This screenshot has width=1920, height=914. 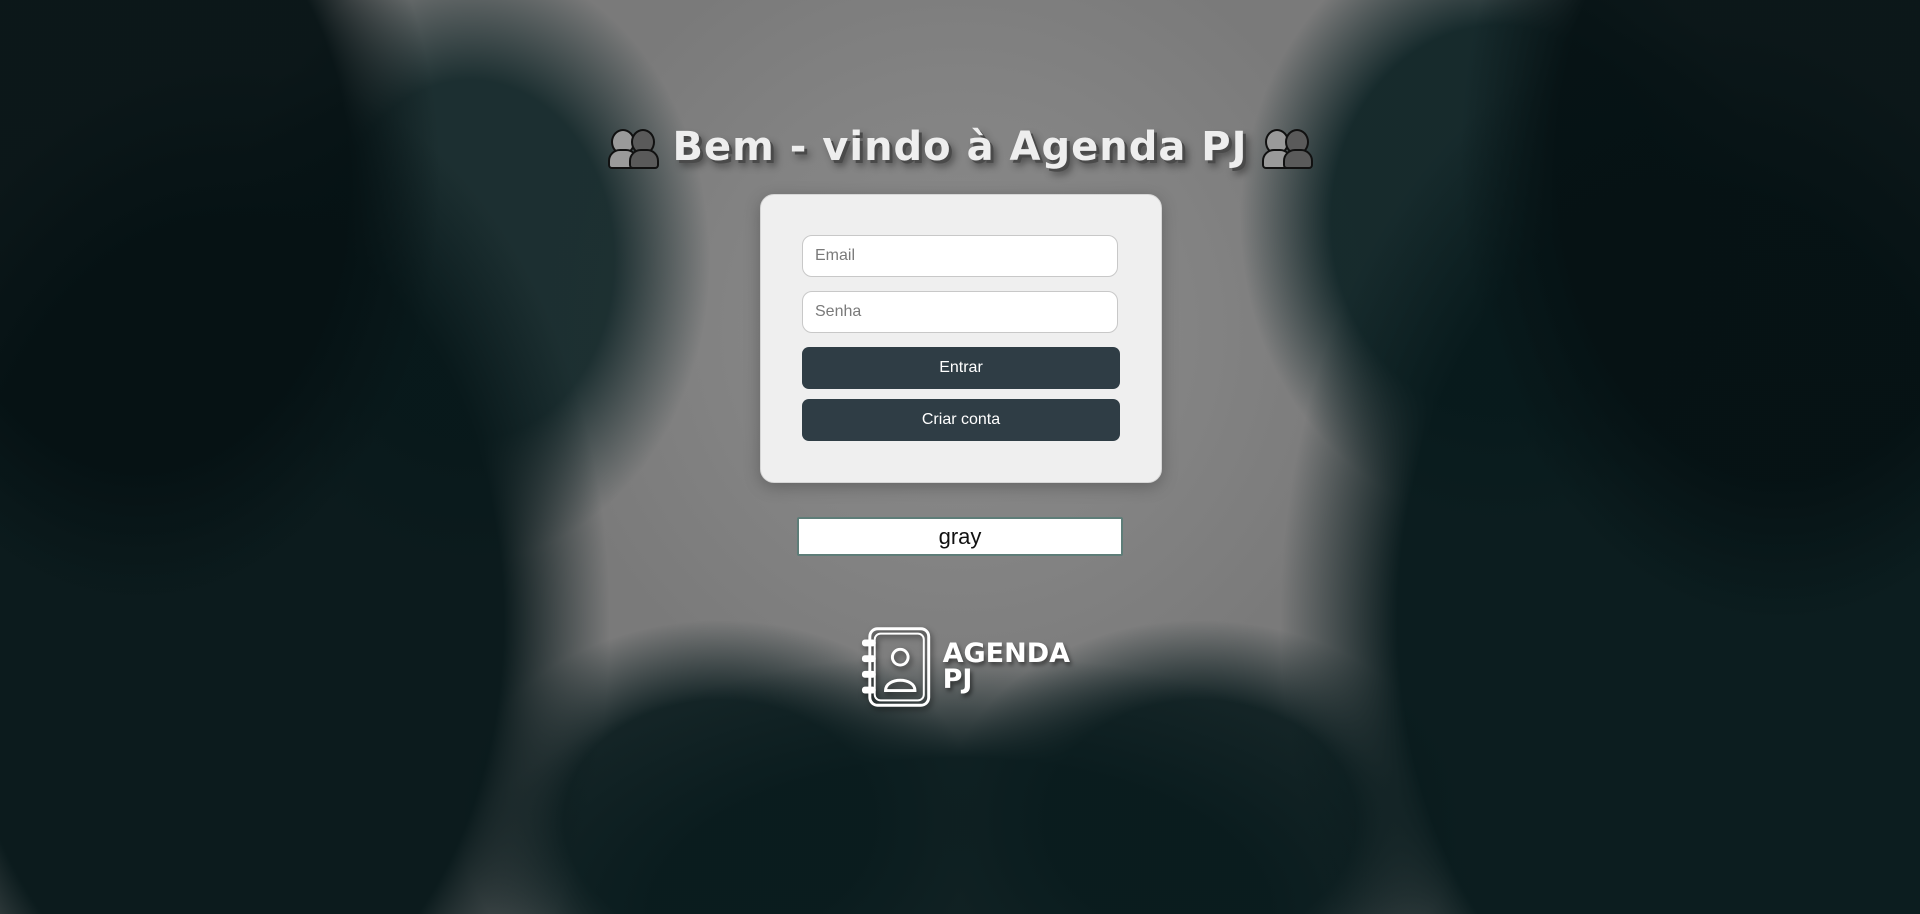 I want to click on login-button: Entrar, so click(x=961, y=368).